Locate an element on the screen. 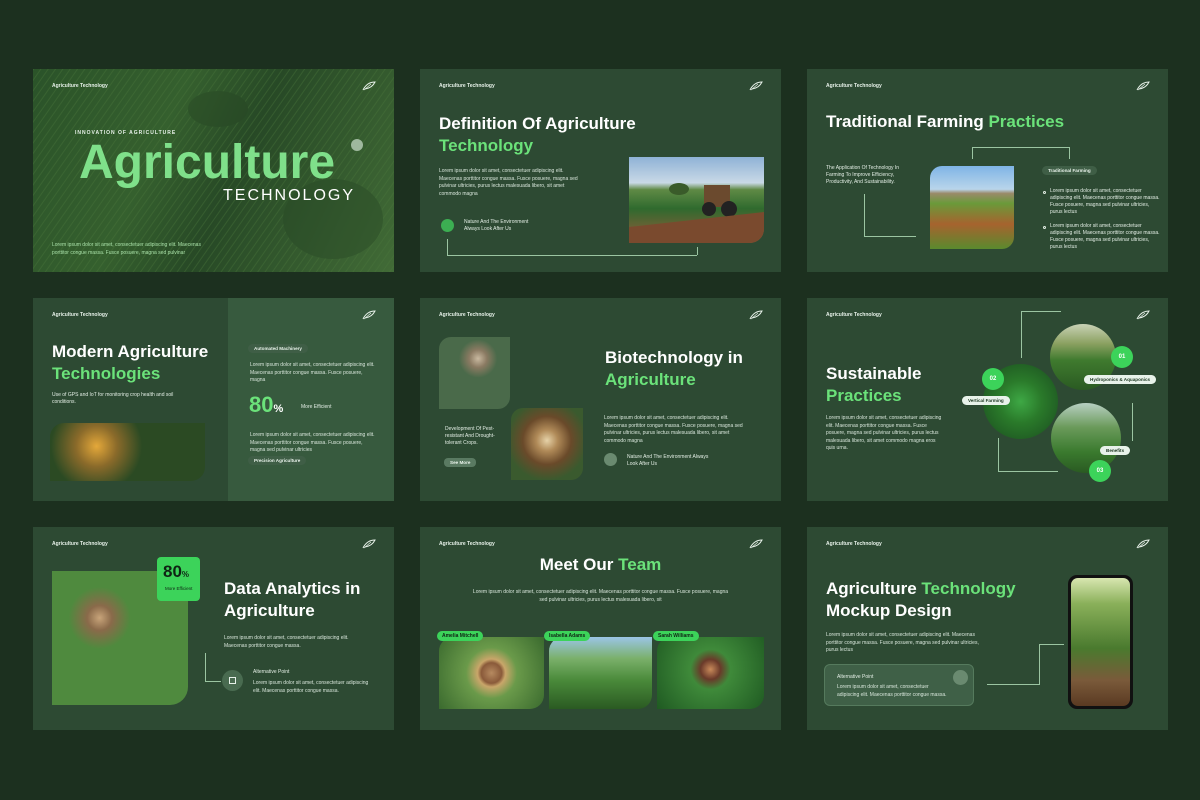  phone-mockup is located at coordinates (1100, 642).